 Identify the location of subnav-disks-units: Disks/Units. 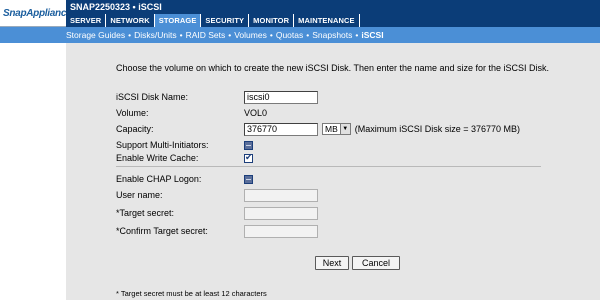
(155, 35).